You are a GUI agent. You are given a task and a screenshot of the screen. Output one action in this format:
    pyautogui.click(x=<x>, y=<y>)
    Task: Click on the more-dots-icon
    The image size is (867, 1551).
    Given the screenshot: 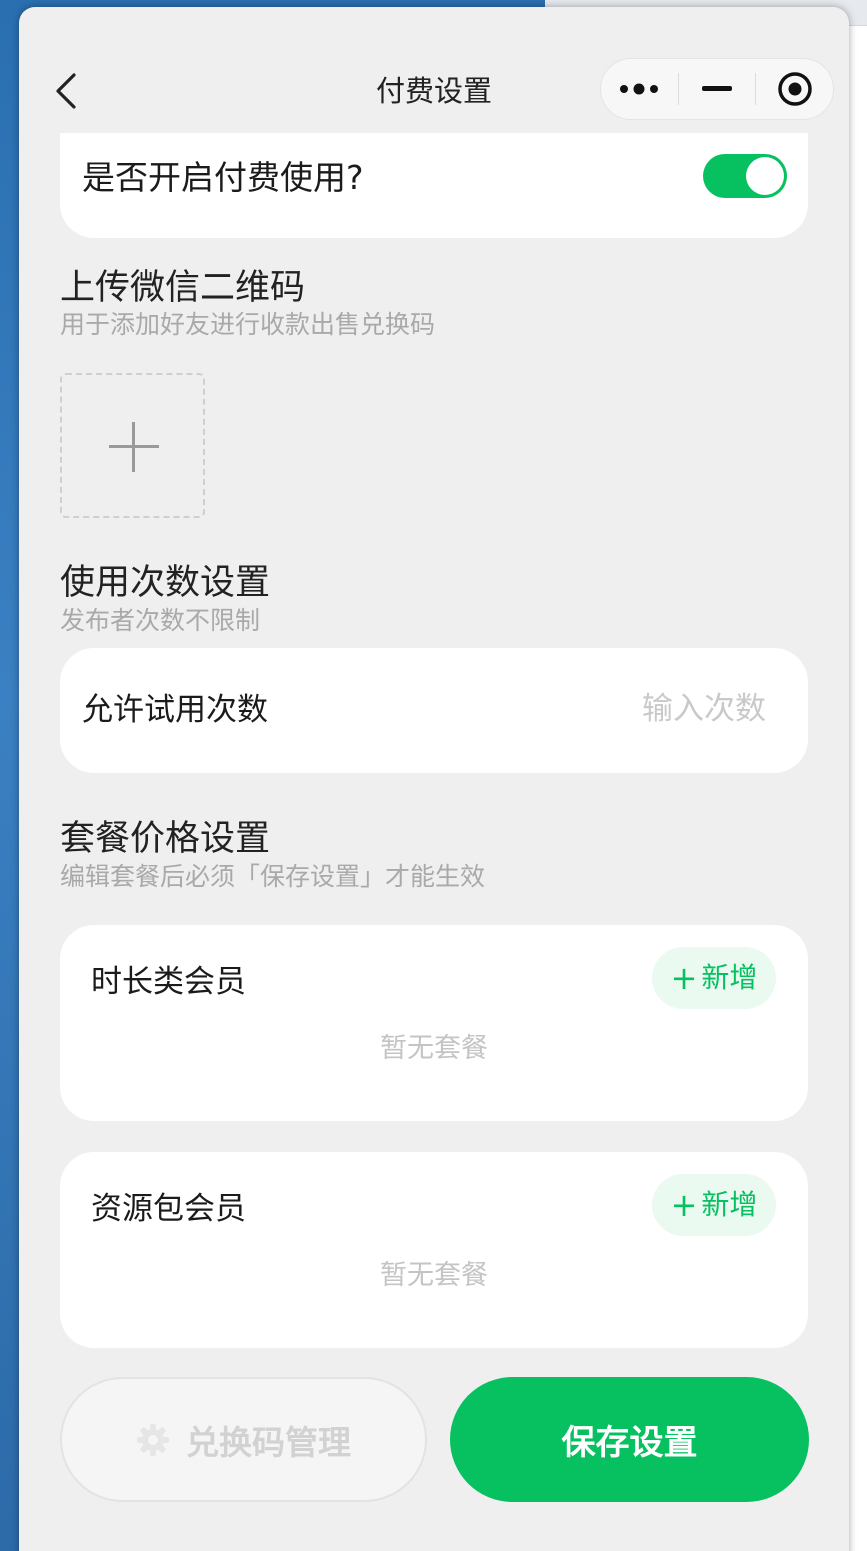 What is the action you would take?
    pyautogui.click(x=639, y=89)
    